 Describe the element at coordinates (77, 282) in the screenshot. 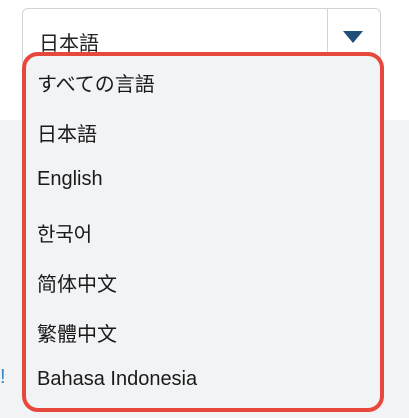

I see `language-option-simplified-chinese: 简体中文` at that location.